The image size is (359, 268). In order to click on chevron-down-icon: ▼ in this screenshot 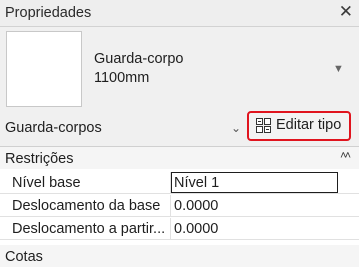, I will do `click(338, 69)`.